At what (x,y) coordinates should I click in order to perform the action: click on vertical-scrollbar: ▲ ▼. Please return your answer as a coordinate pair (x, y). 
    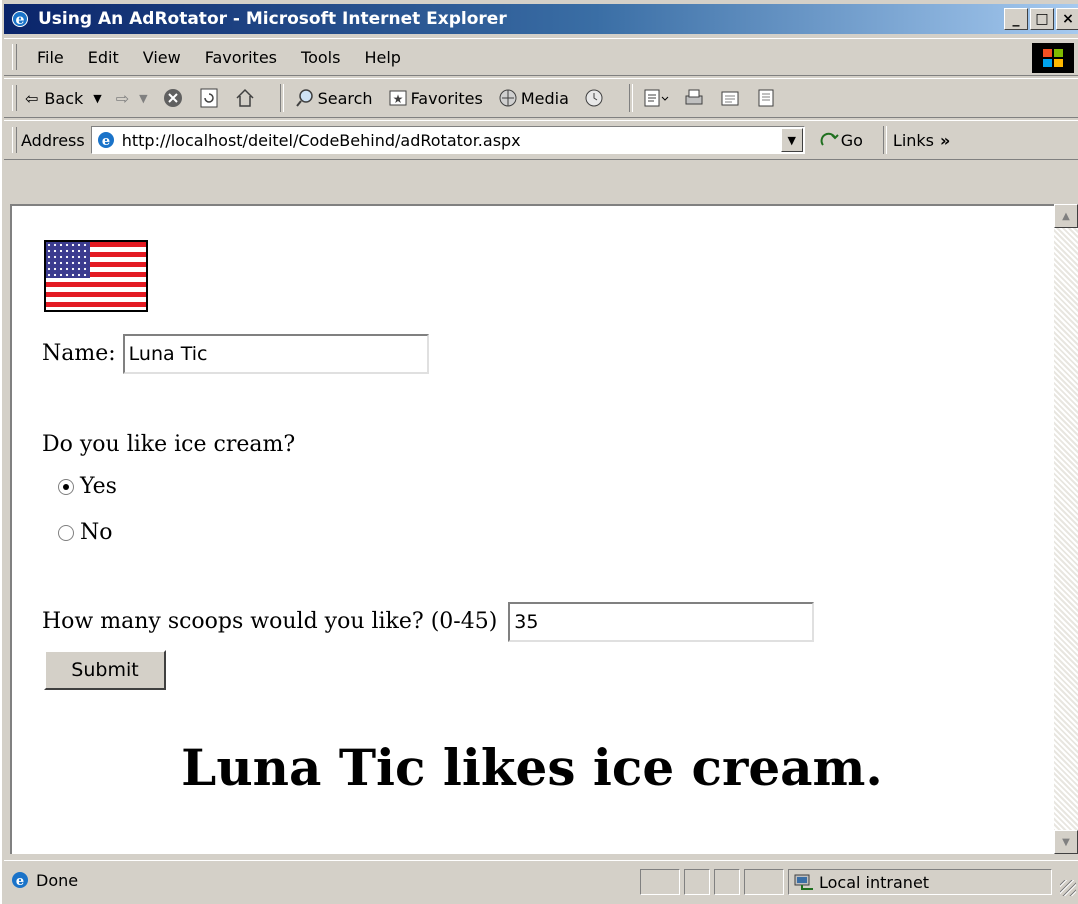
    Looking at the image, I should click on (1066, 529).